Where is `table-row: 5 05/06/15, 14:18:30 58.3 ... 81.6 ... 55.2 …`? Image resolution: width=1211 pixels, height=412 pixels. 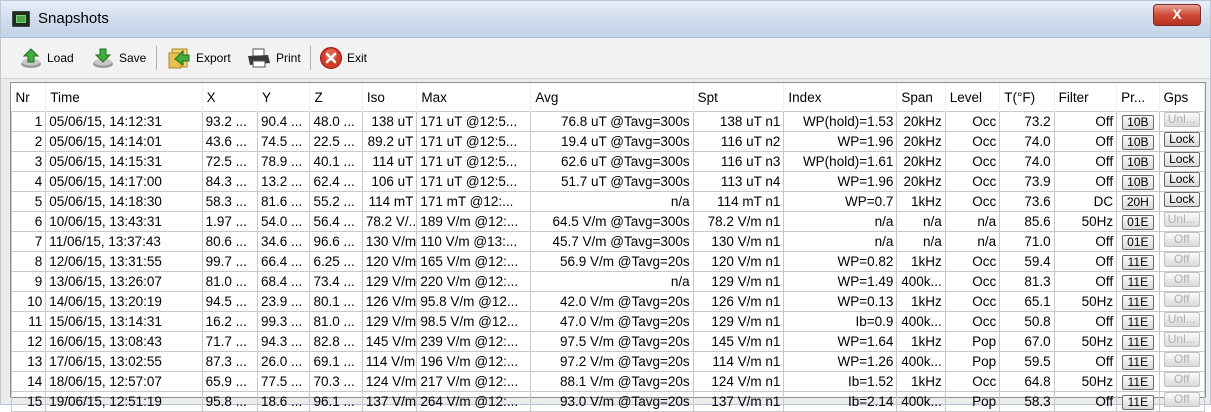 table-row: 5 05/06/15, 14:18:30 58.3 ... 81.6 ... 55.2 … is located at coordinates (608, 201).